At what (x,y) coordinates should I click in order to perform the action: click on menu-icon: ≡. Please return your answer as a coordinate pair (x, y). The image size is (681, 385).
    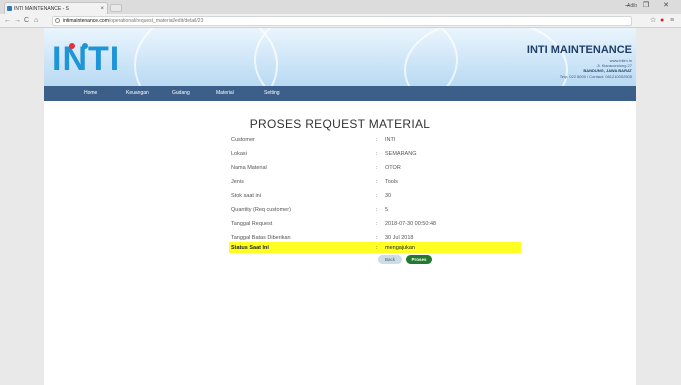
    Looking at the image, I should click on (672, 20).